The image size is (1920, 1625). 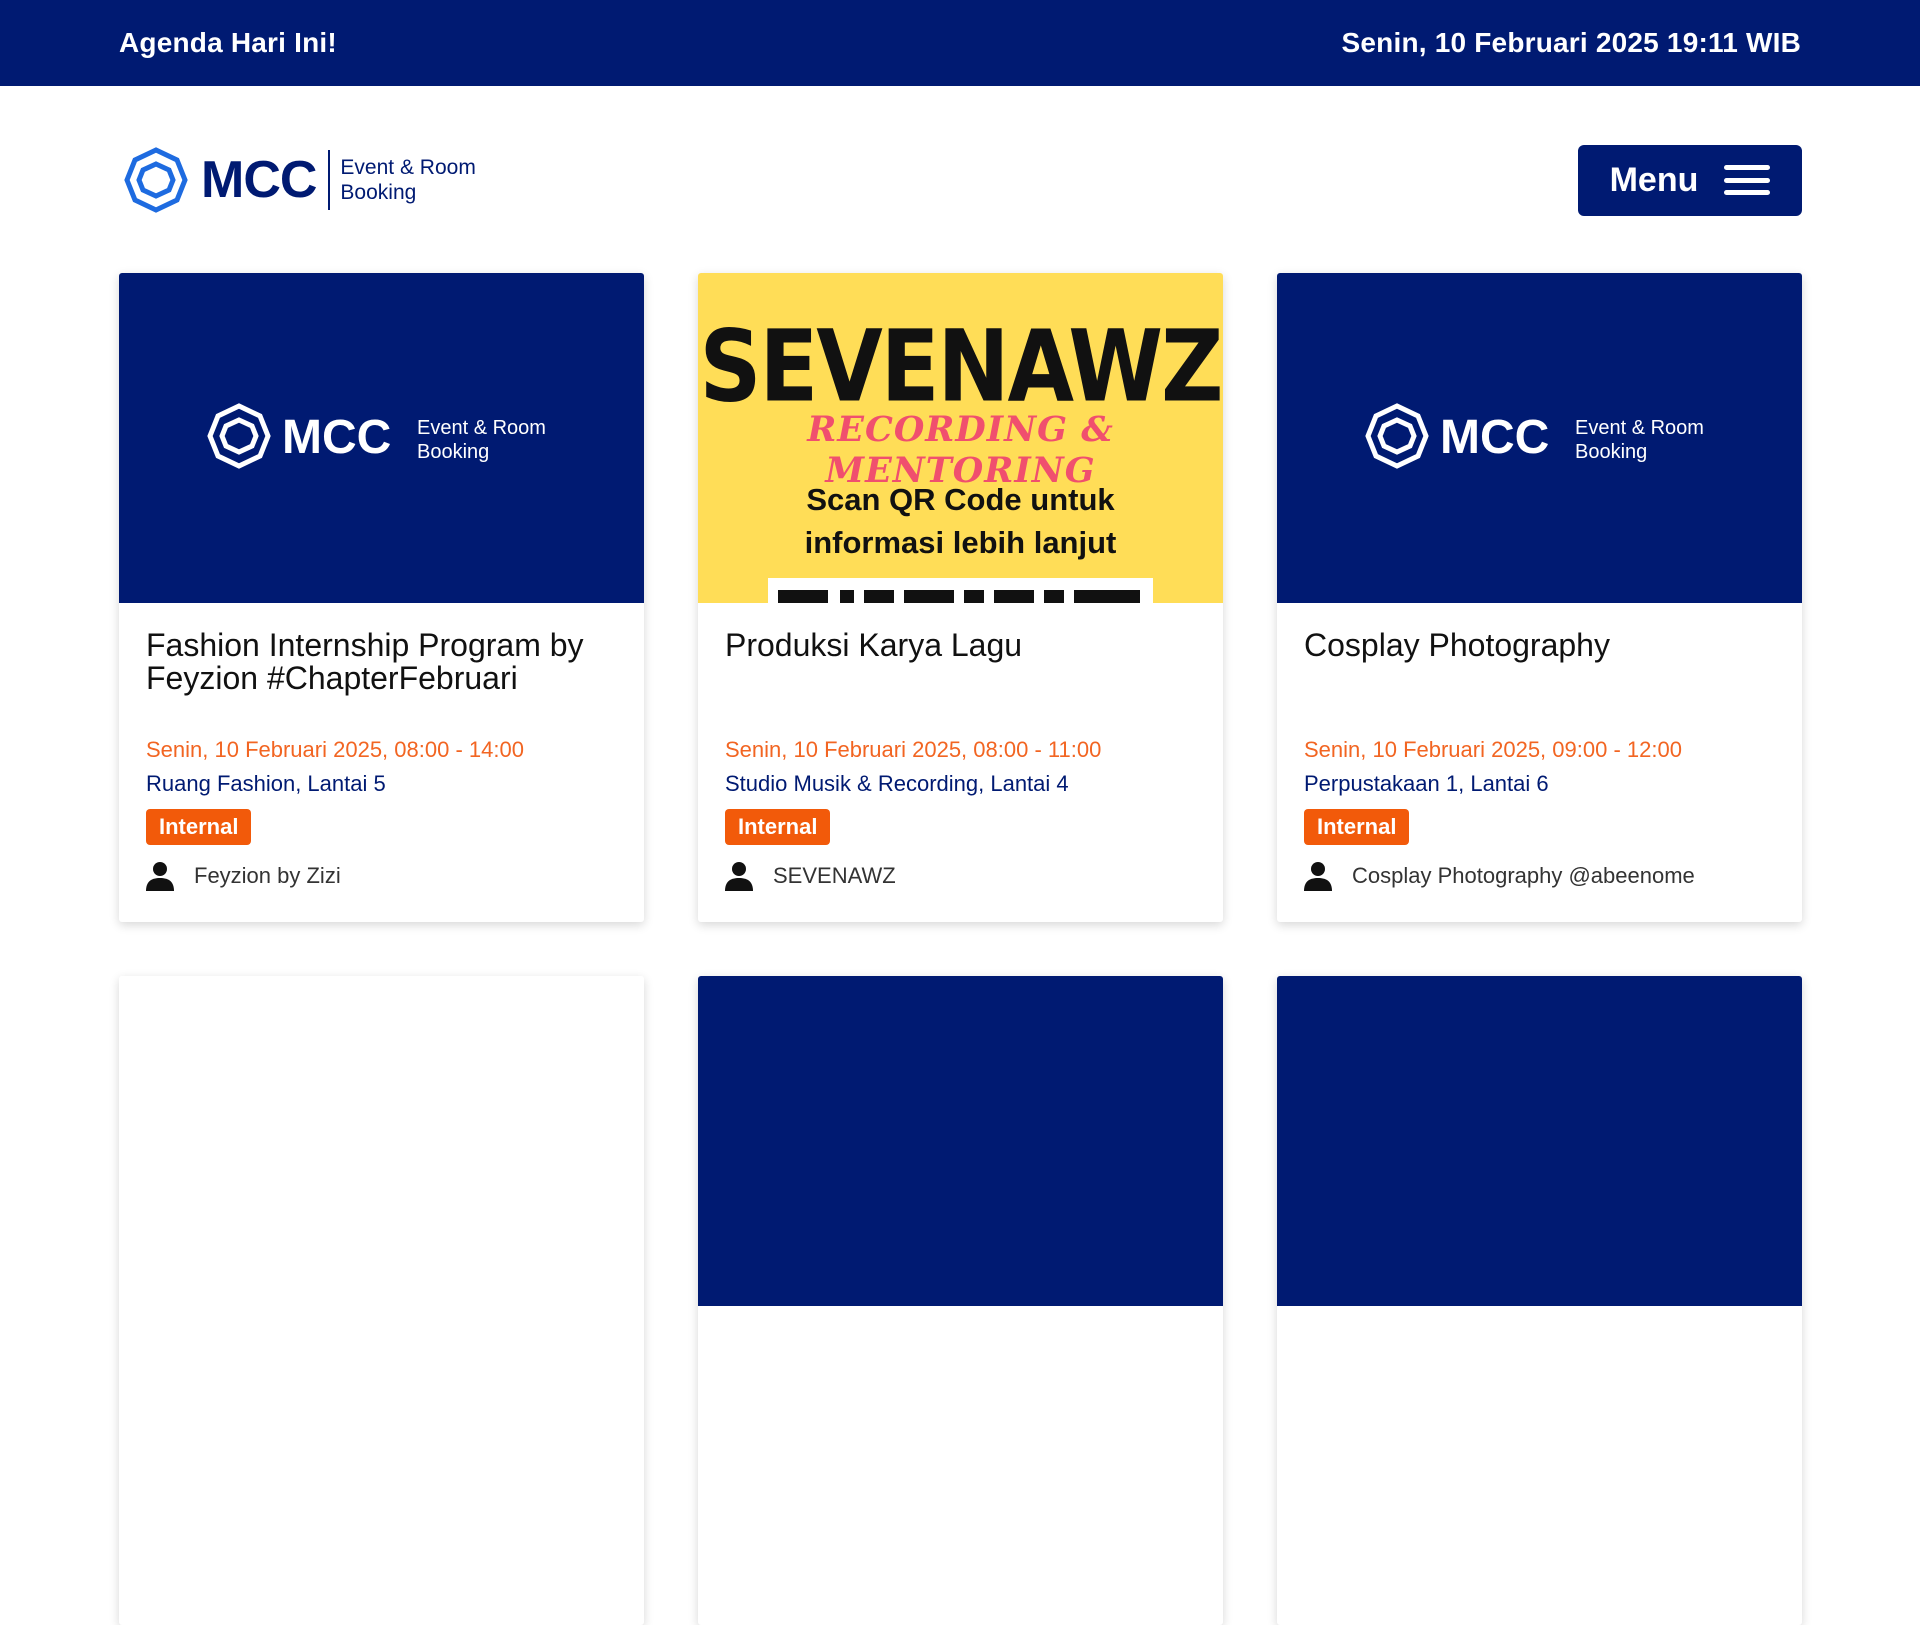 I want to click on event-title: Produksi Karya Lagu, so click(x=960, y=683).